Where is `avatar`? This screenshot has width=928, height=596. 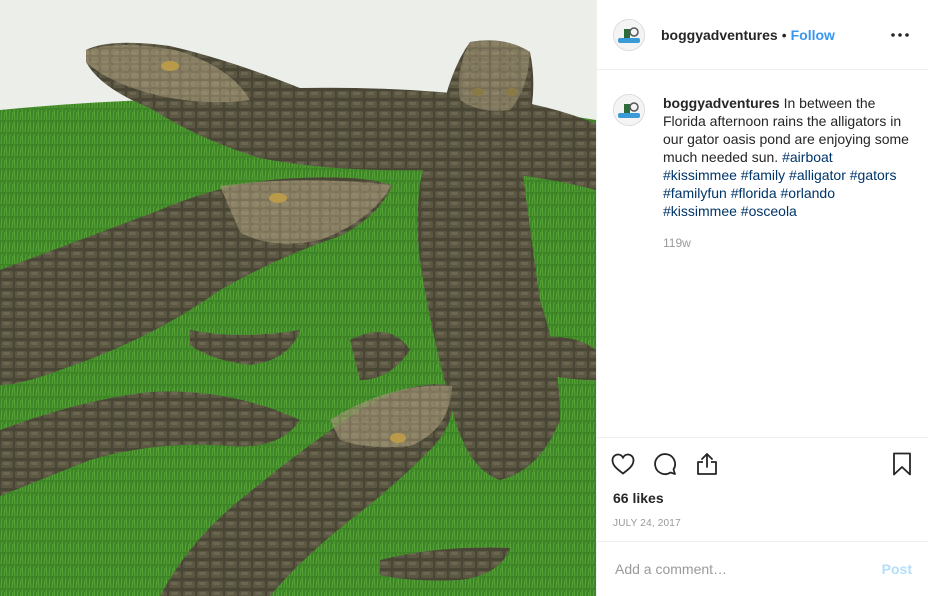 avatar is located at coordinates (629, 34).